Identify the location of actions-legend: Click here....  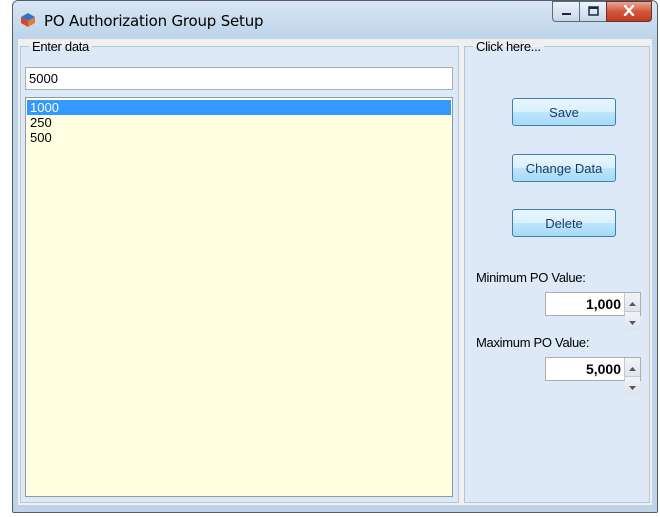
(508, 46).